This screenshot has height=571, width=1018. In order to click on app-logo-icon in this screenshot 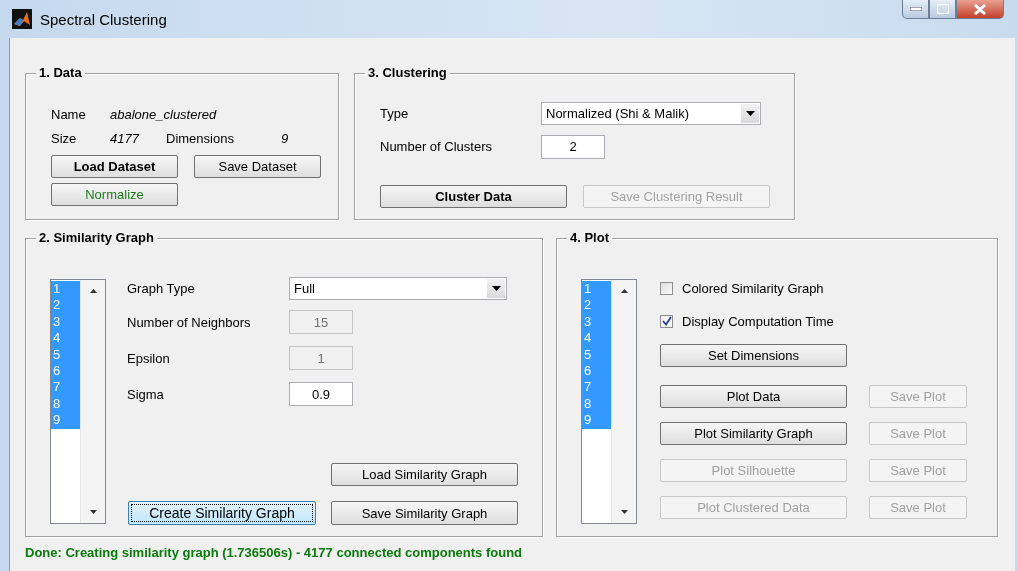, I will do `click(22, 19)`.